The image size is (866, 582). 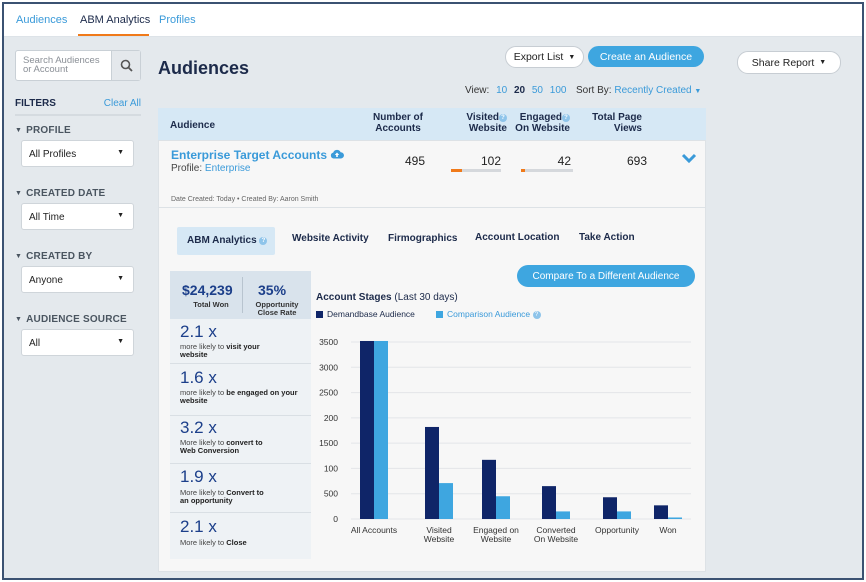 I want to click on chevron-down-icon, so click(x=689, y=158).